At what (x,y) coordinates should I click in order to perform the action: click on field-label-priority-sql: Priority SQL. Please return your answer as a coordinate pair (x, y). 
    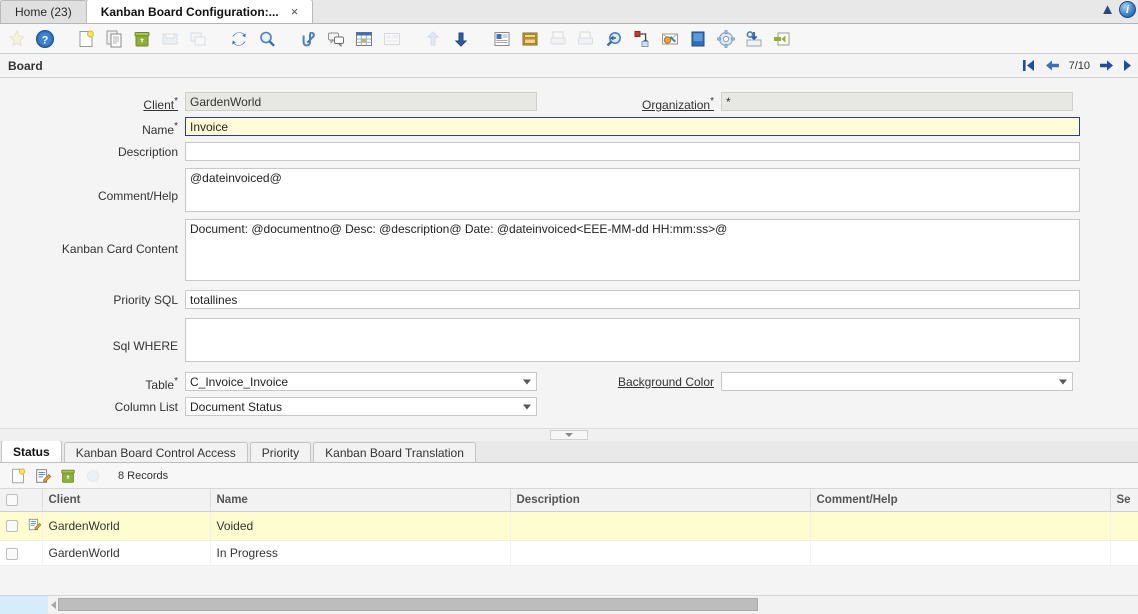
    Looking at the image, I should click on (145, 300).